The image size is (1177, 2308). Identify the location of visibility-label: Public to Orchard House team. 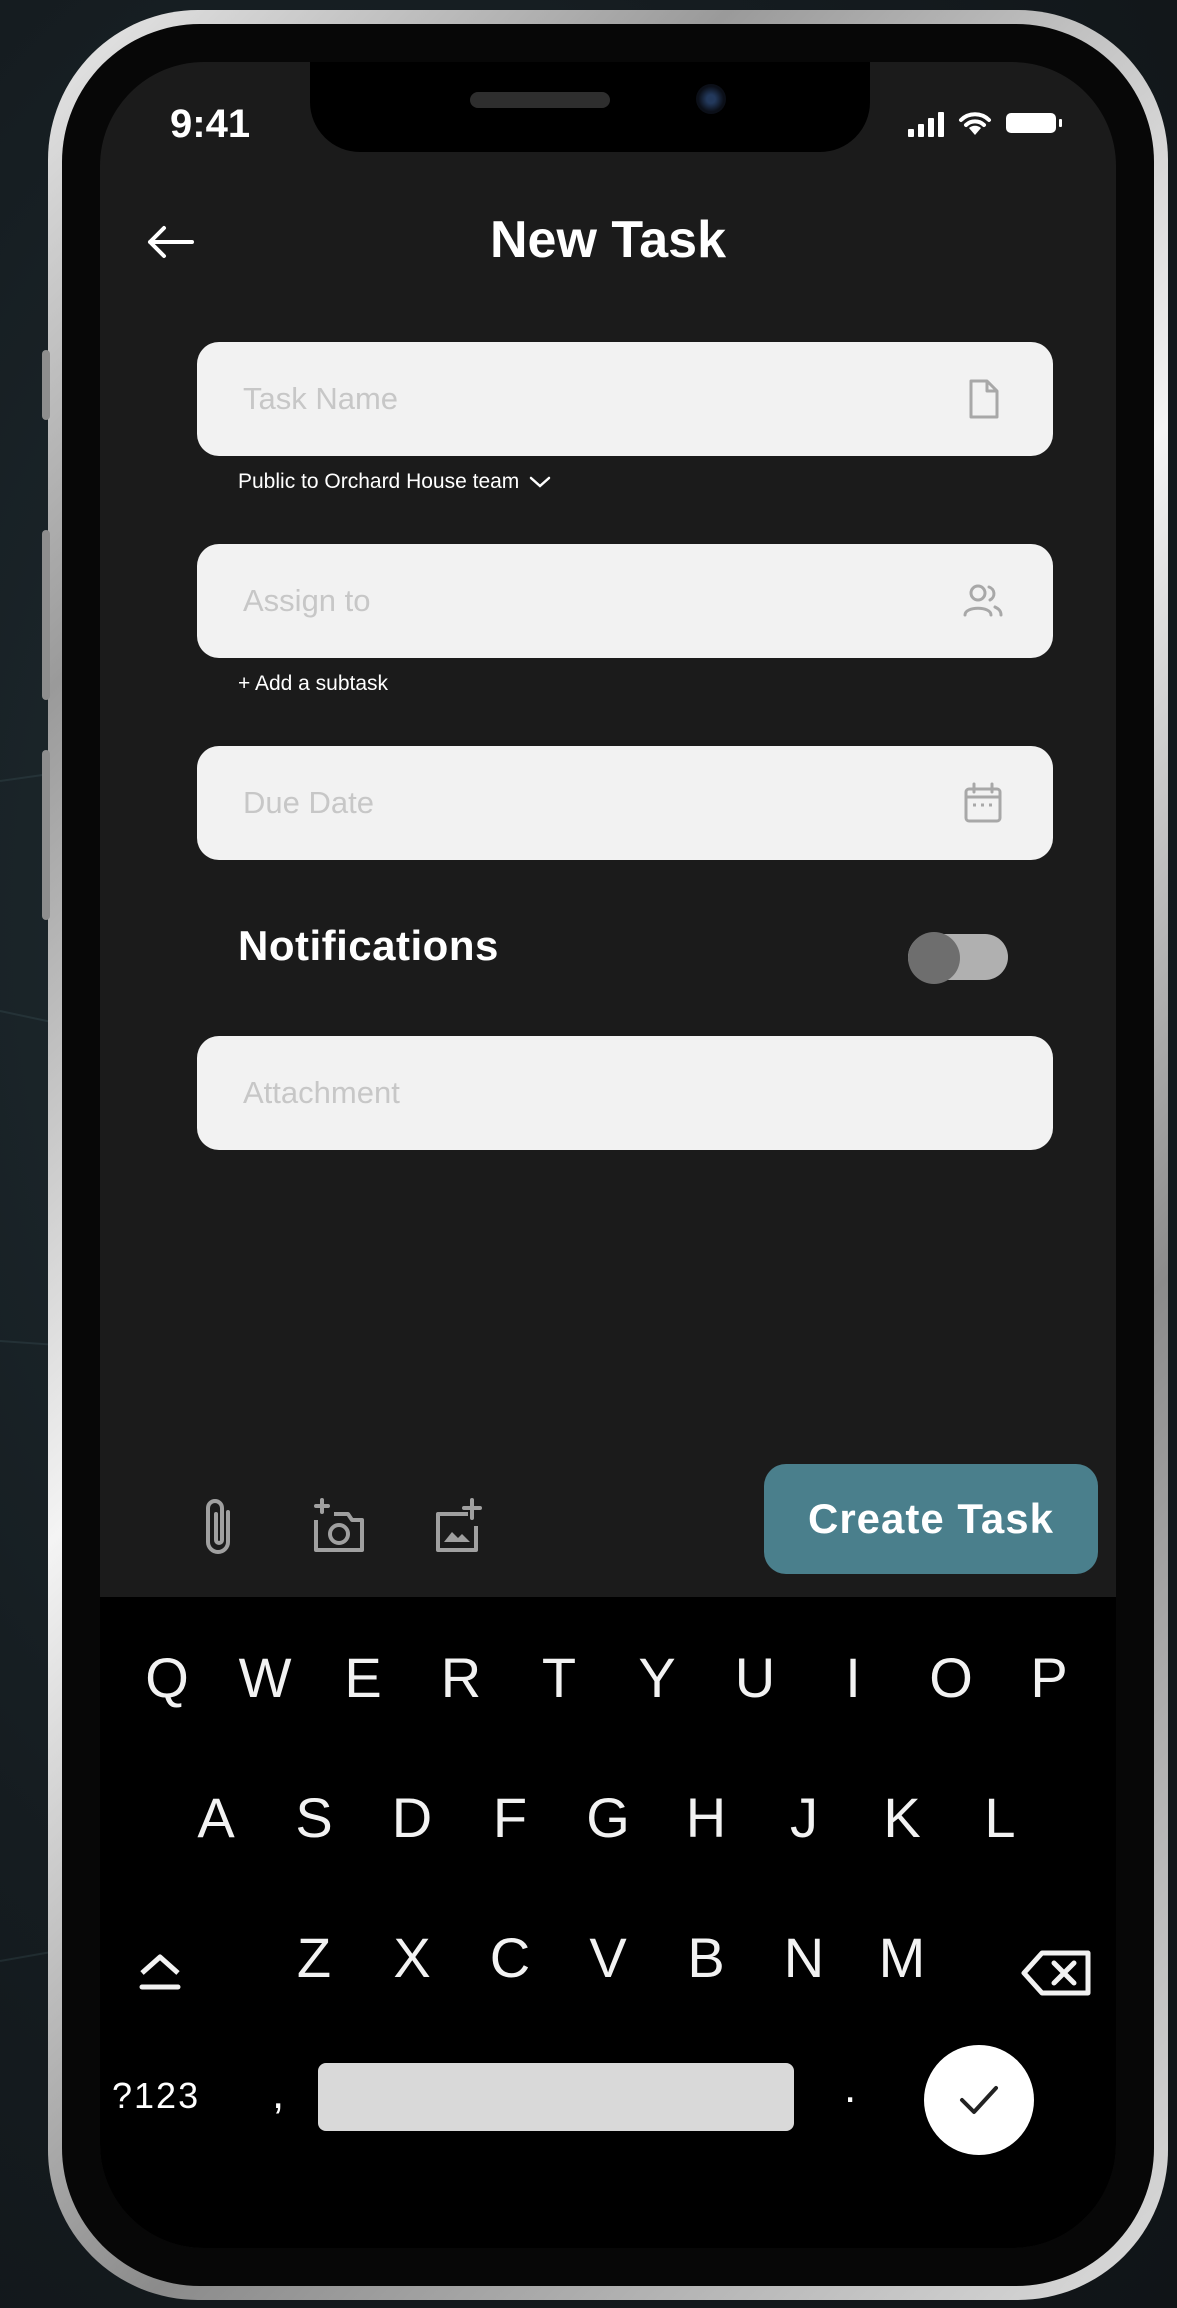
(379, 481).